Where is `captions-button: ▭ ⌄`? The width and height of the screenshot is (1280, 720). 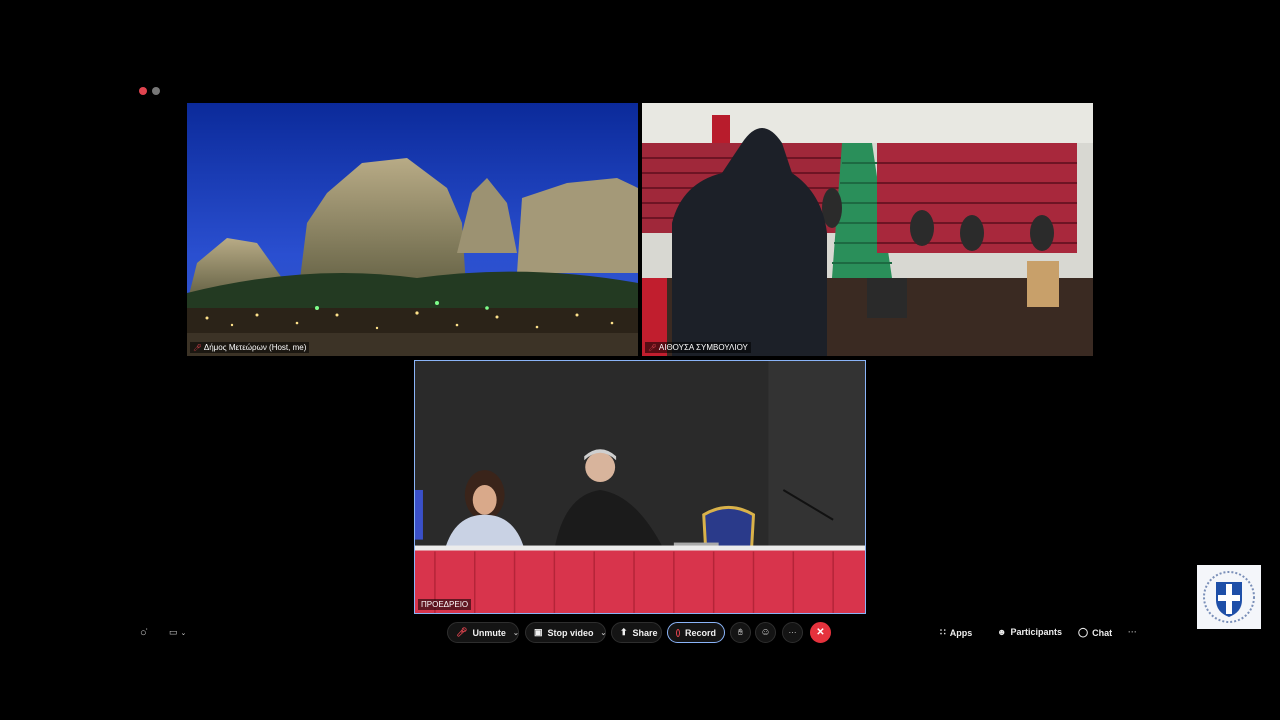
captions-button: ▭ ⌄ is located at coordinates (177, 632).